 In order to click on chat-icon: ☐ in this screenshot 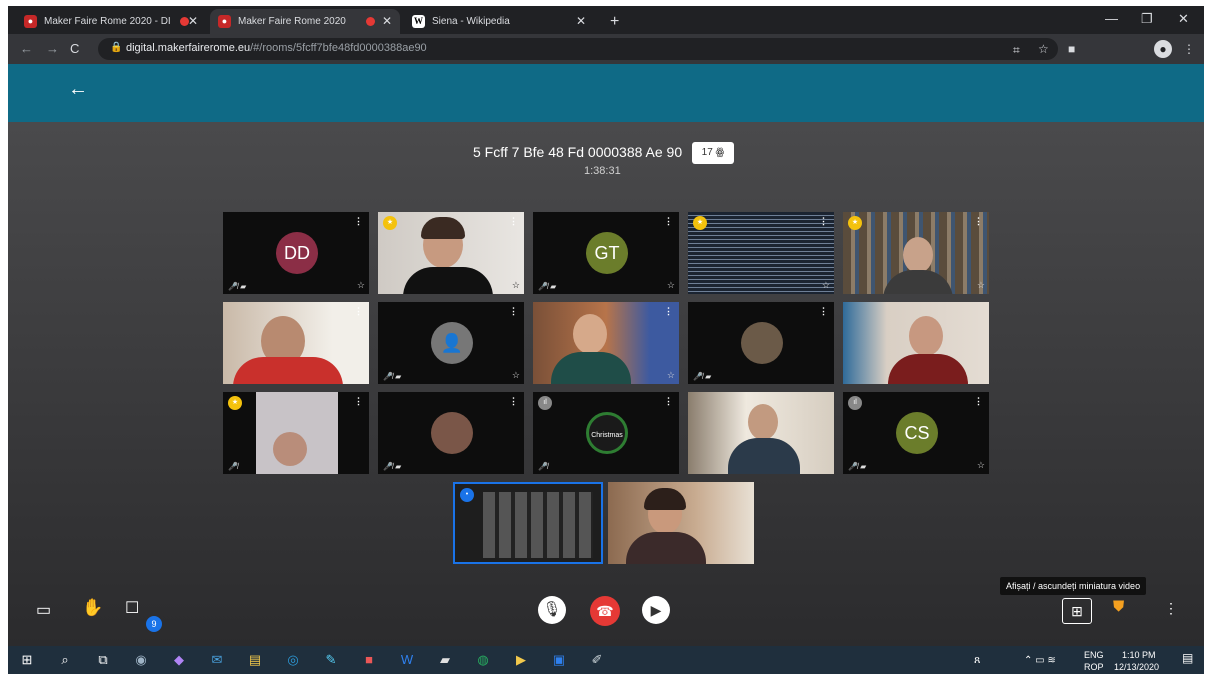, I will do `click(132, 608)`.